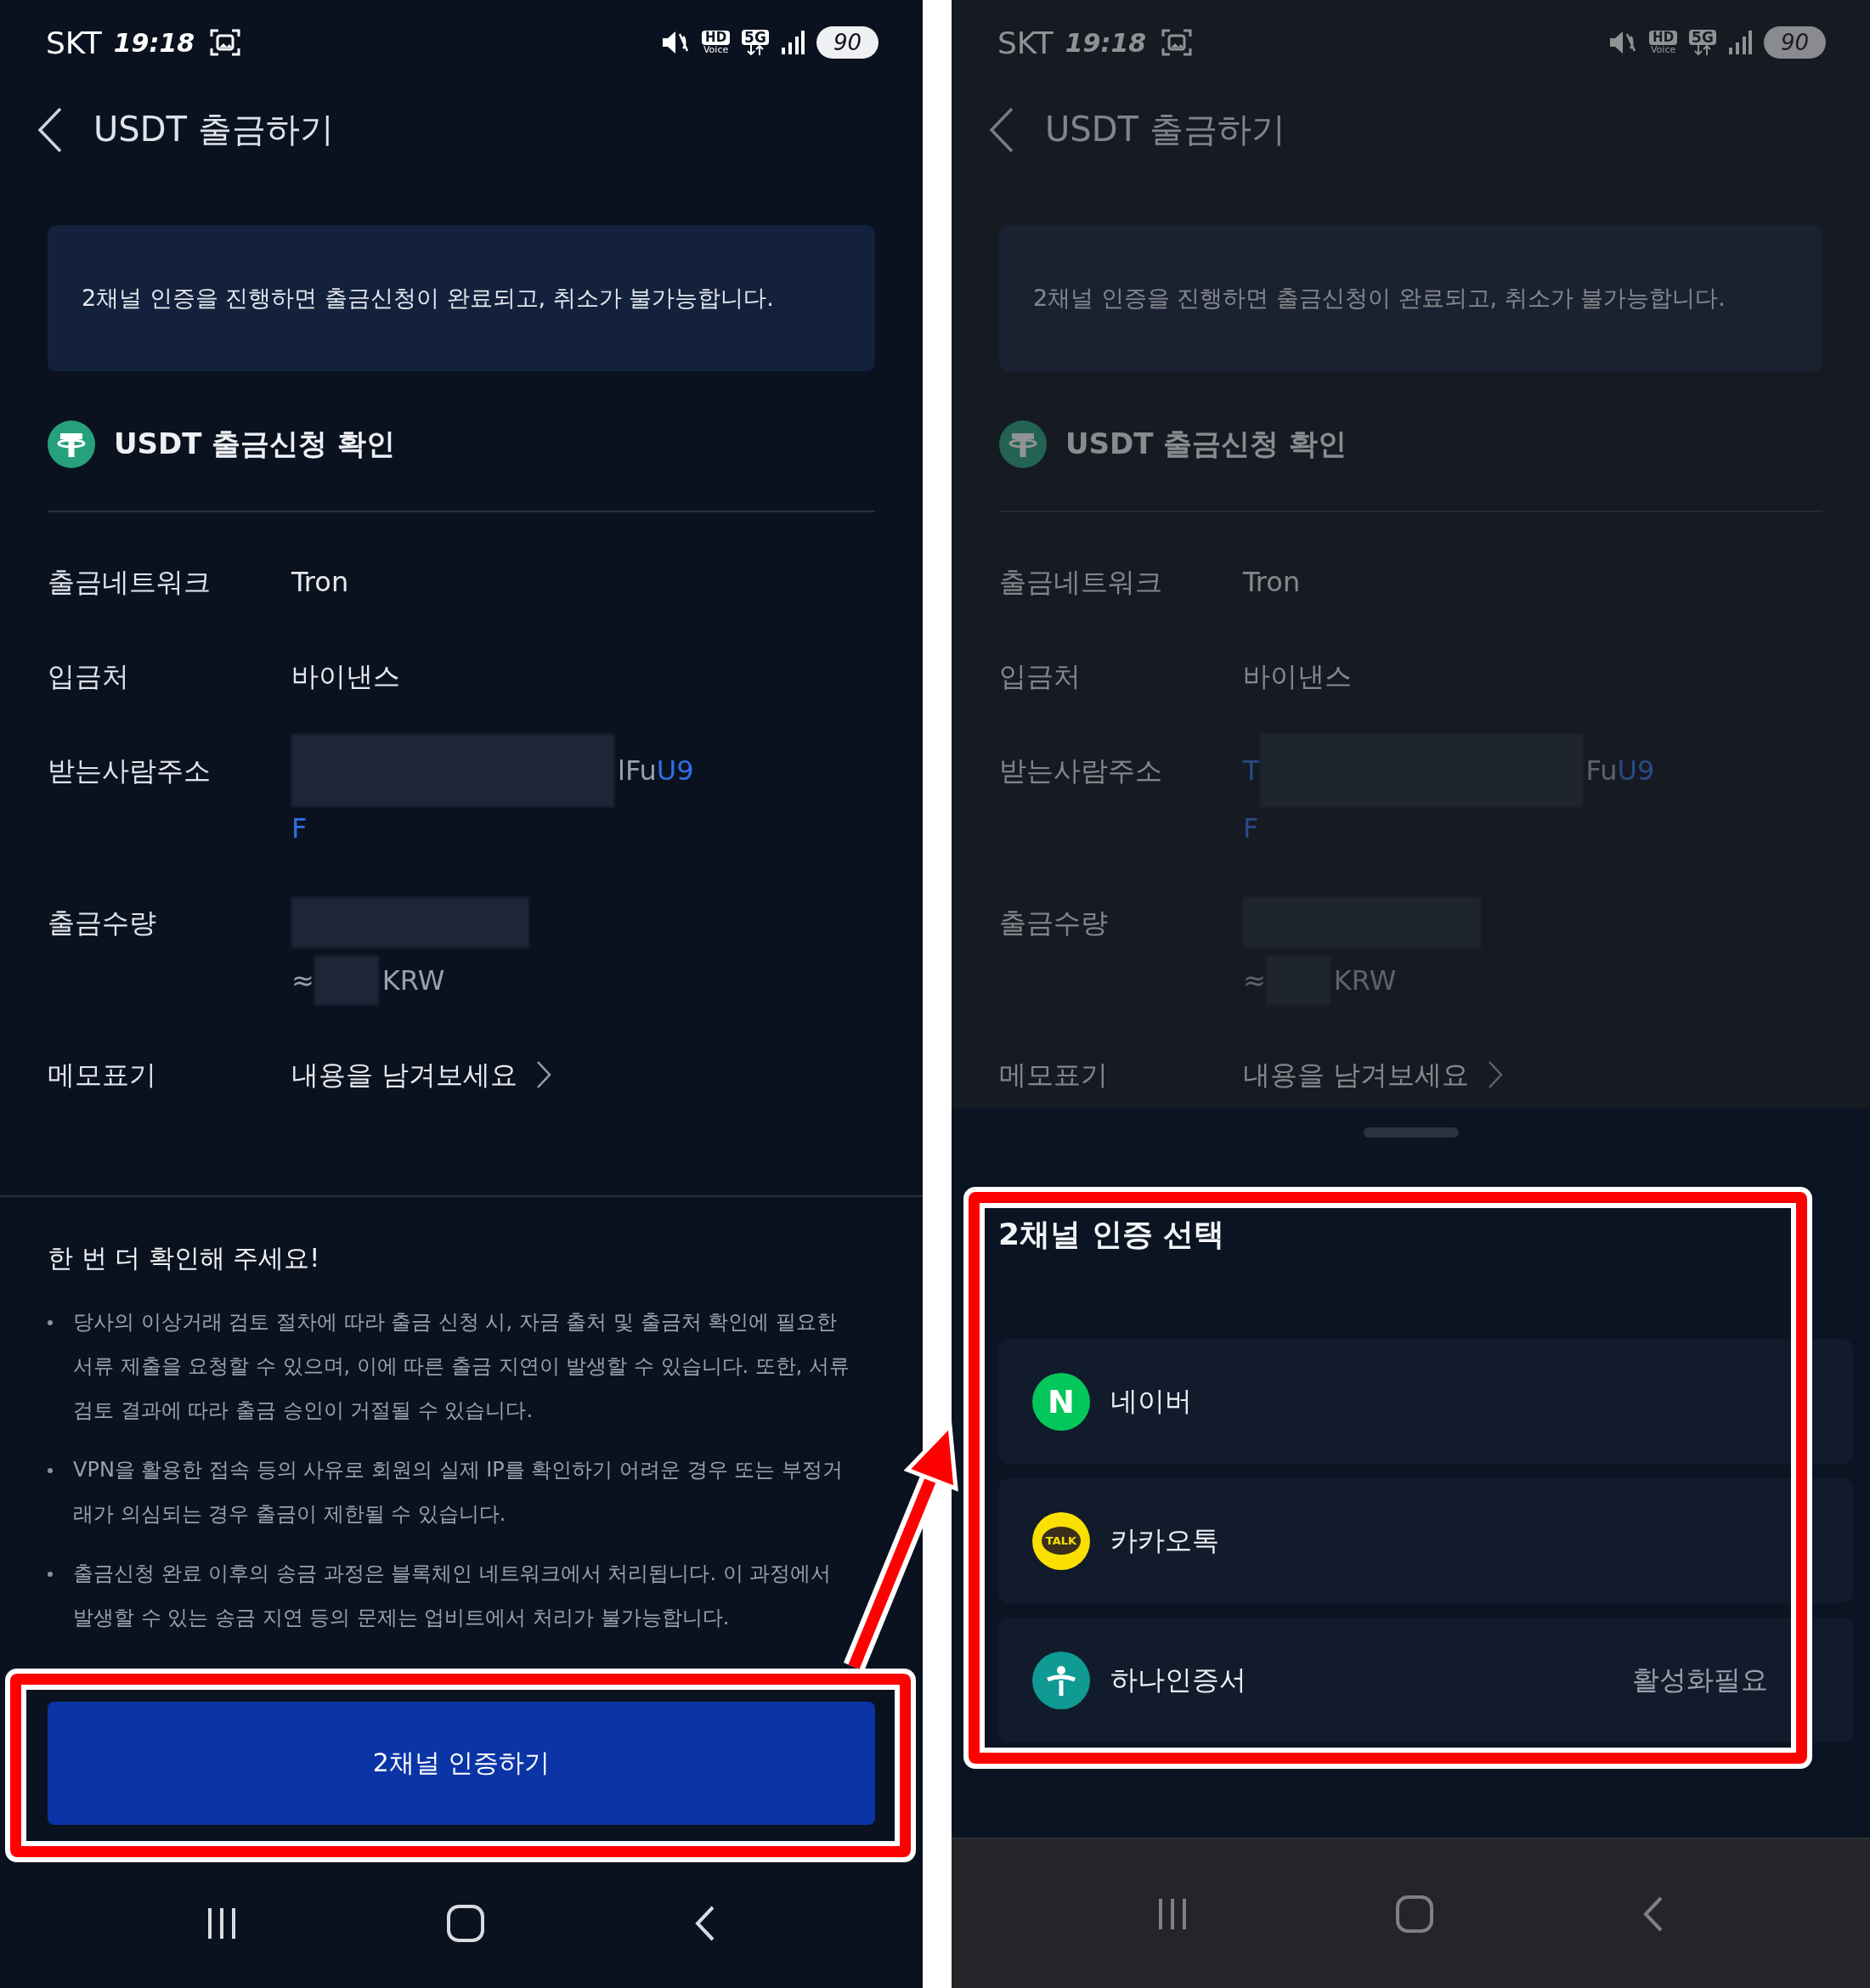 Image resolution: width=1870 pixels, height=1988 pixels. What do you see at coordinates (1411, 1132) in the screenshot?
I see `sheet-handle` at bounding box center [1411, 1132].